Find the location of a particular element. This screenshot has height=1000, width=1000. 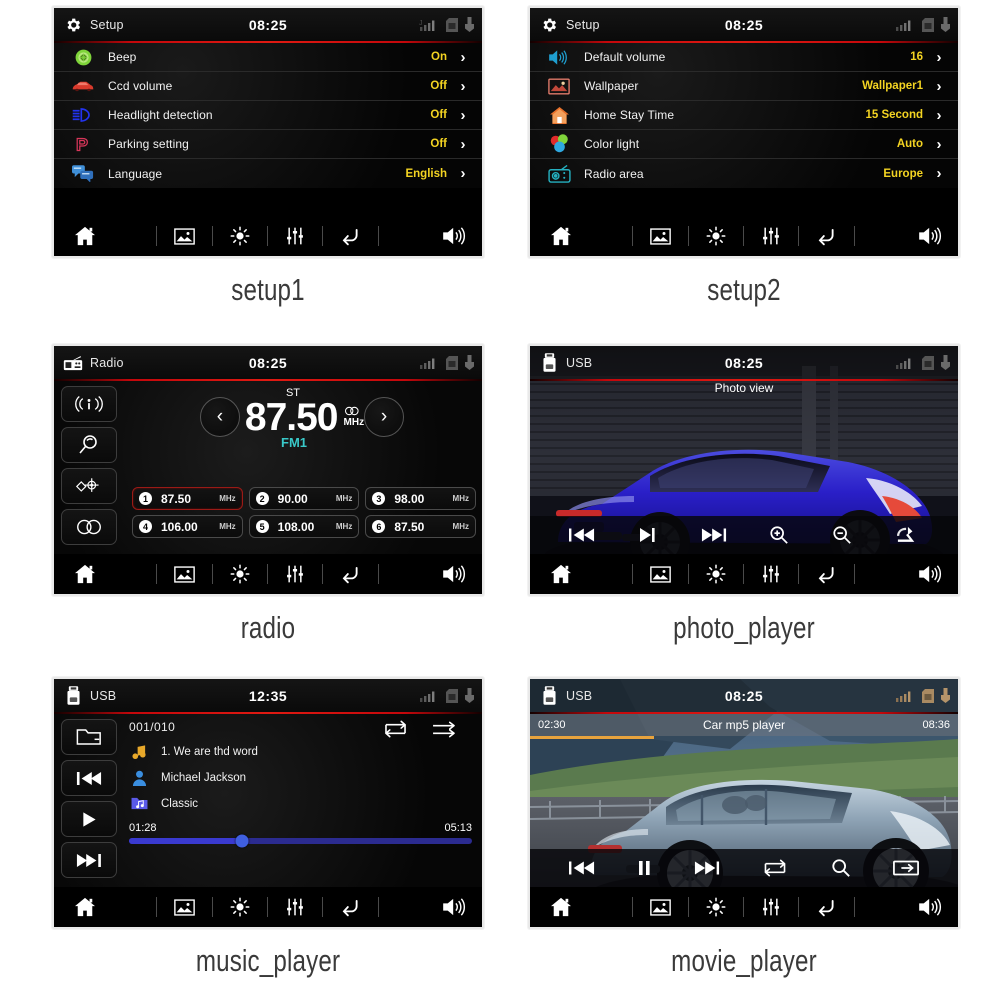

setting-row-home-stay-time: Home Stay Time 15 Second › is located at coordinates (744, 115).